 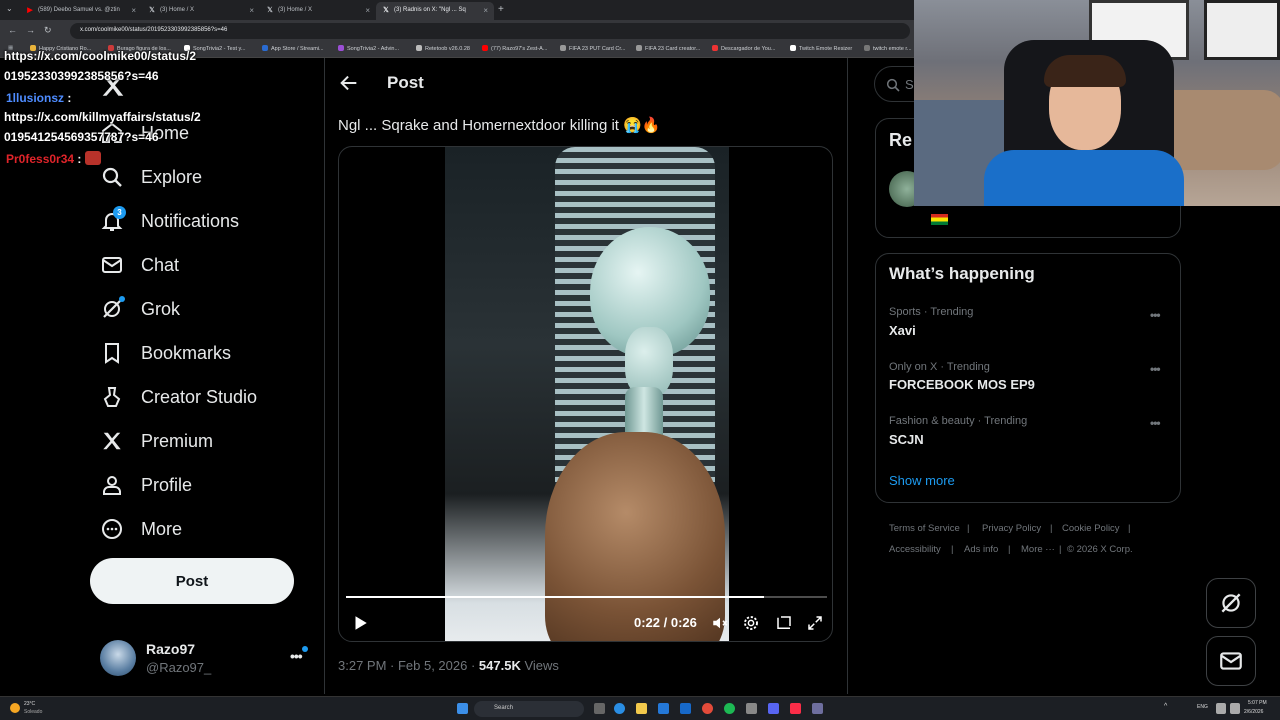 I want to click on nav-item-bookmarks: Bookmarks, so click(x=165, y=353).